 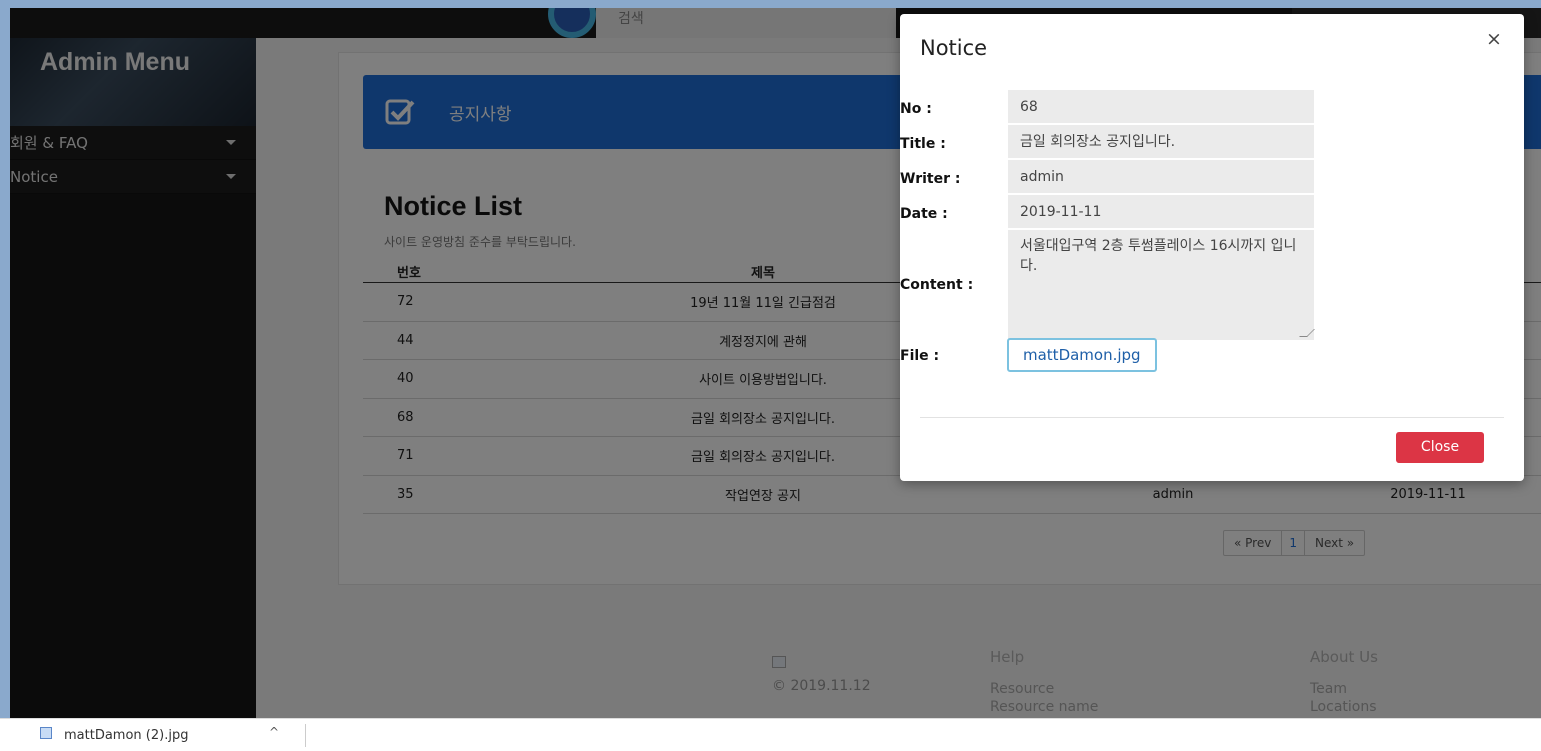 What do you see at coordinates (920, 356) in the screenshot?
I see `file-label: File :` at bounding box center [920, 356].